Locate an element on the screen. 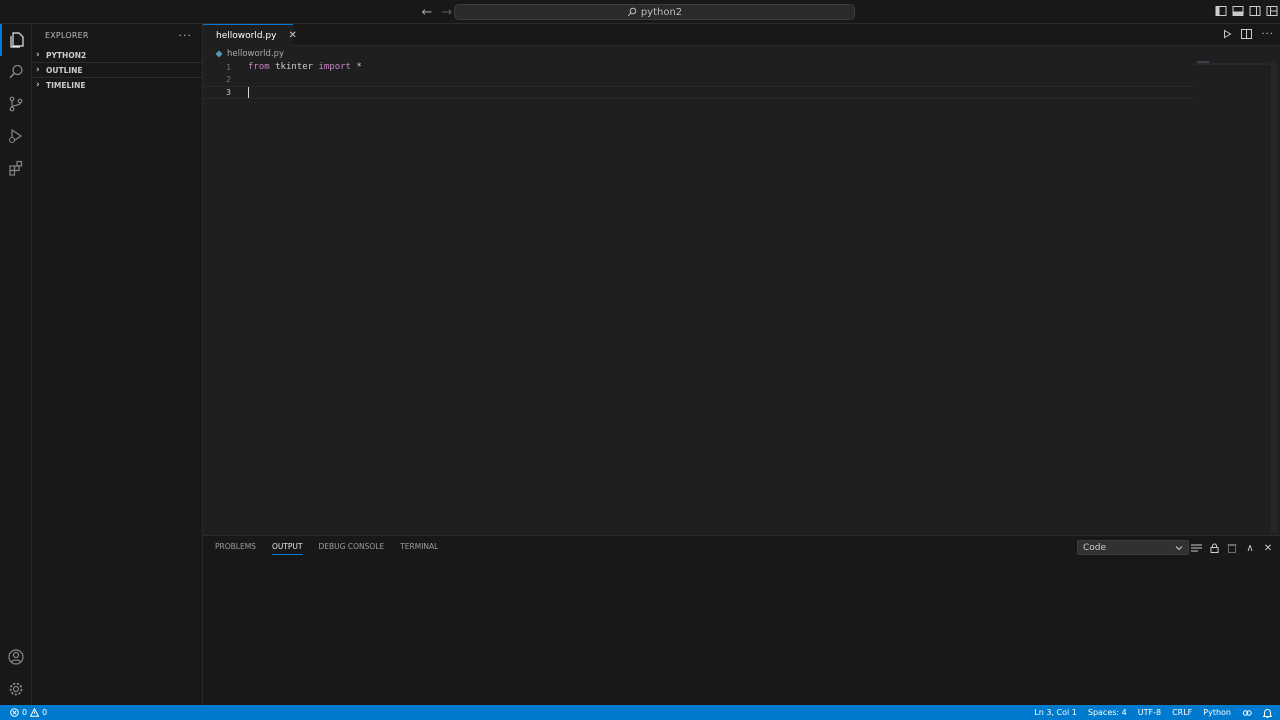 This screenshot has height=720, width=1280. tab-helloworld: helloworld.py ✕ is located at coordinates (250, 35).